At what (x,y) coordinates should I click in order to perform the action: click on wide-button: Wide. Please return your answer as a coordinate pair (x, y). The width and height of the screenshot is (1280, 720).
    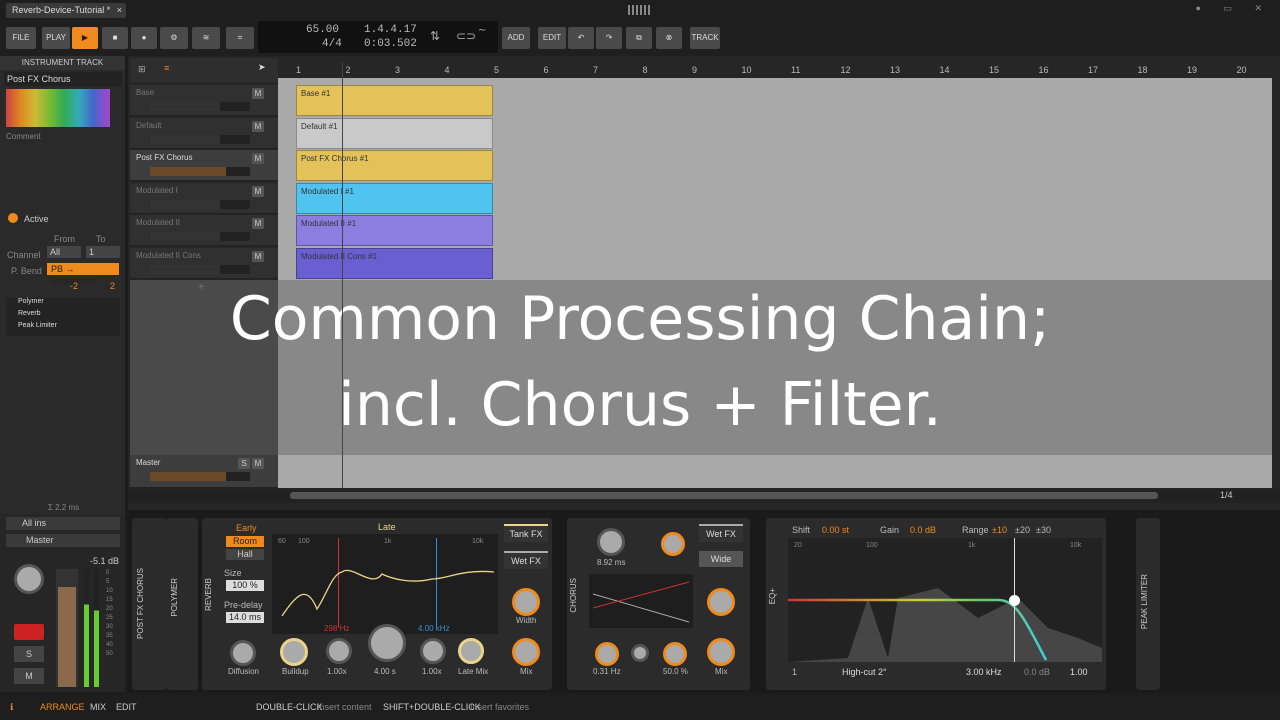
    Looking at the image, I should click on (721, 559).